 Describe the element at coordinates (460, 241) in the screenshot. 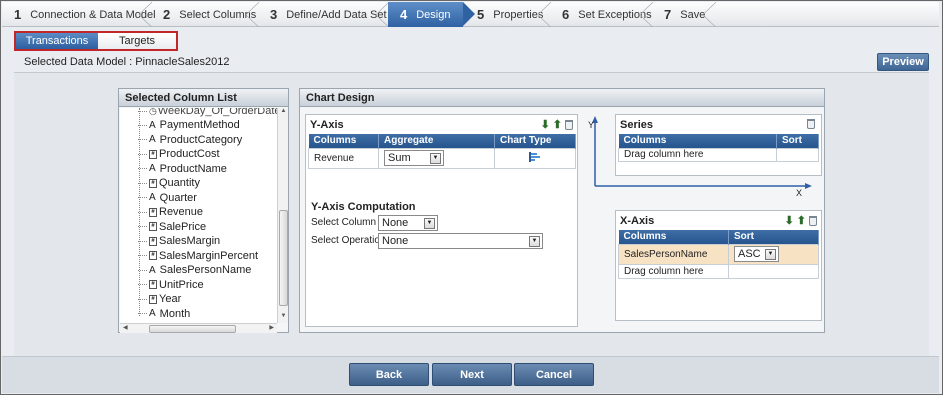

I see `select-operation-dropdown: None ▼` at that location.